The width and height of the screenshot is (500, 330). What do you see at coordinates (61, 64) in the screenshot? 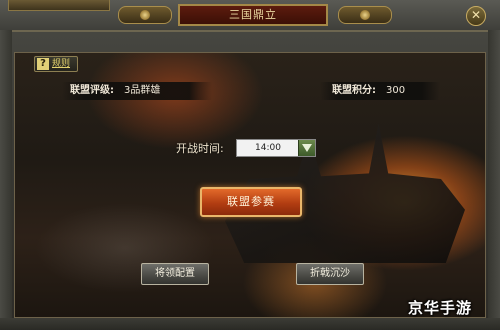
I see `rules-link-text: 规则` at bounding box center [61, 64].